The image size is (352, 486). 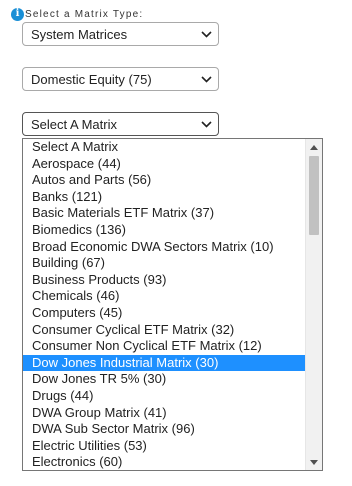 I want to click on matrix-option: Aerospace (44), so click(x=164, y=164).